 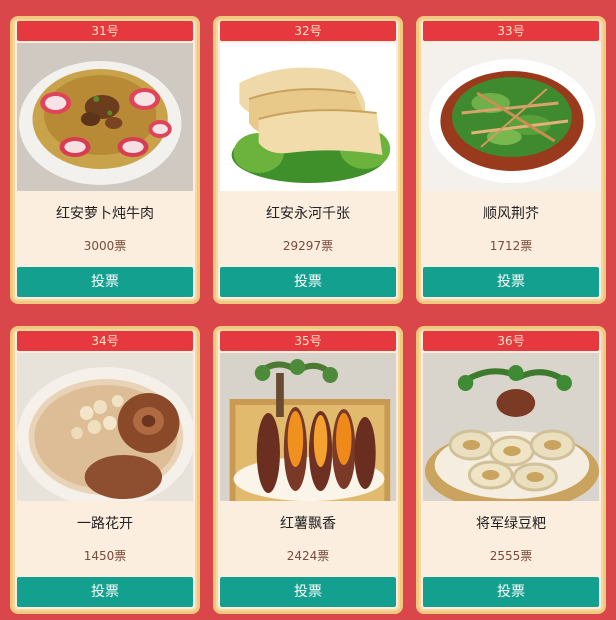 I want to click on entry-card: 31号 红安萝卜炖牛肉 3000票 投票, so click(x=105, y=160).